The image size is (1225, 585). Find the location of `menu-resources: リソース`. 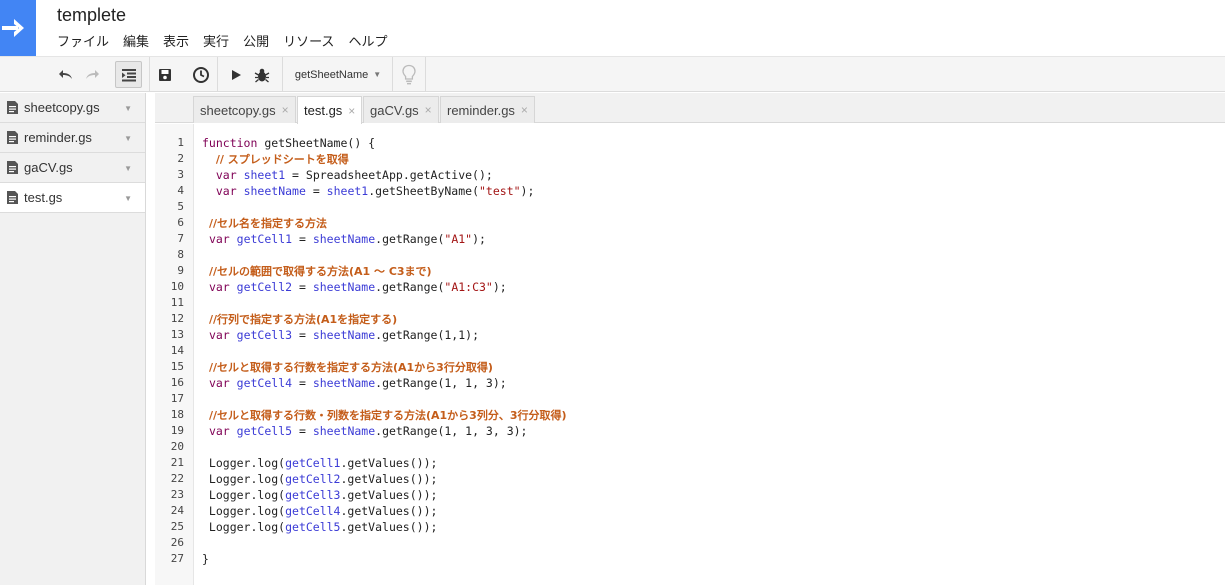

menu-resources: リソース is located at coordinates (308, 42).